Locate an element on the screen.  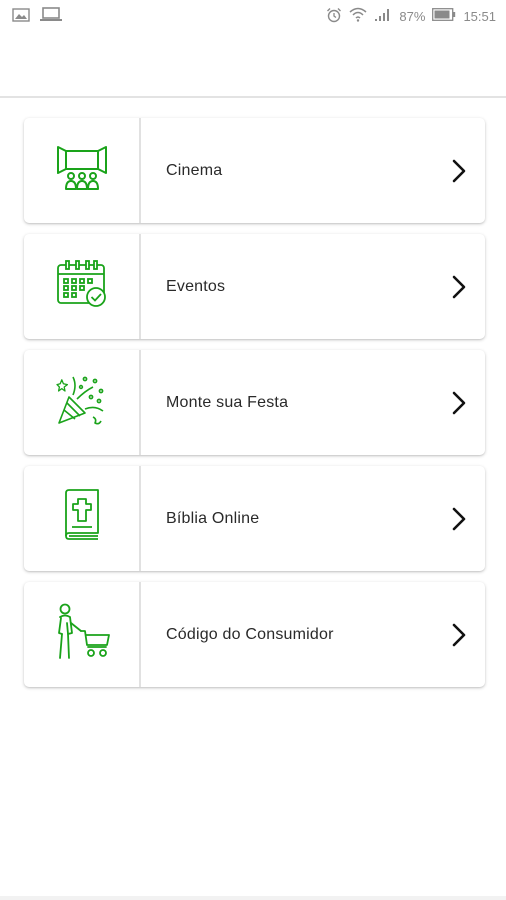
bible-icon is located at coordinates (82, 518).